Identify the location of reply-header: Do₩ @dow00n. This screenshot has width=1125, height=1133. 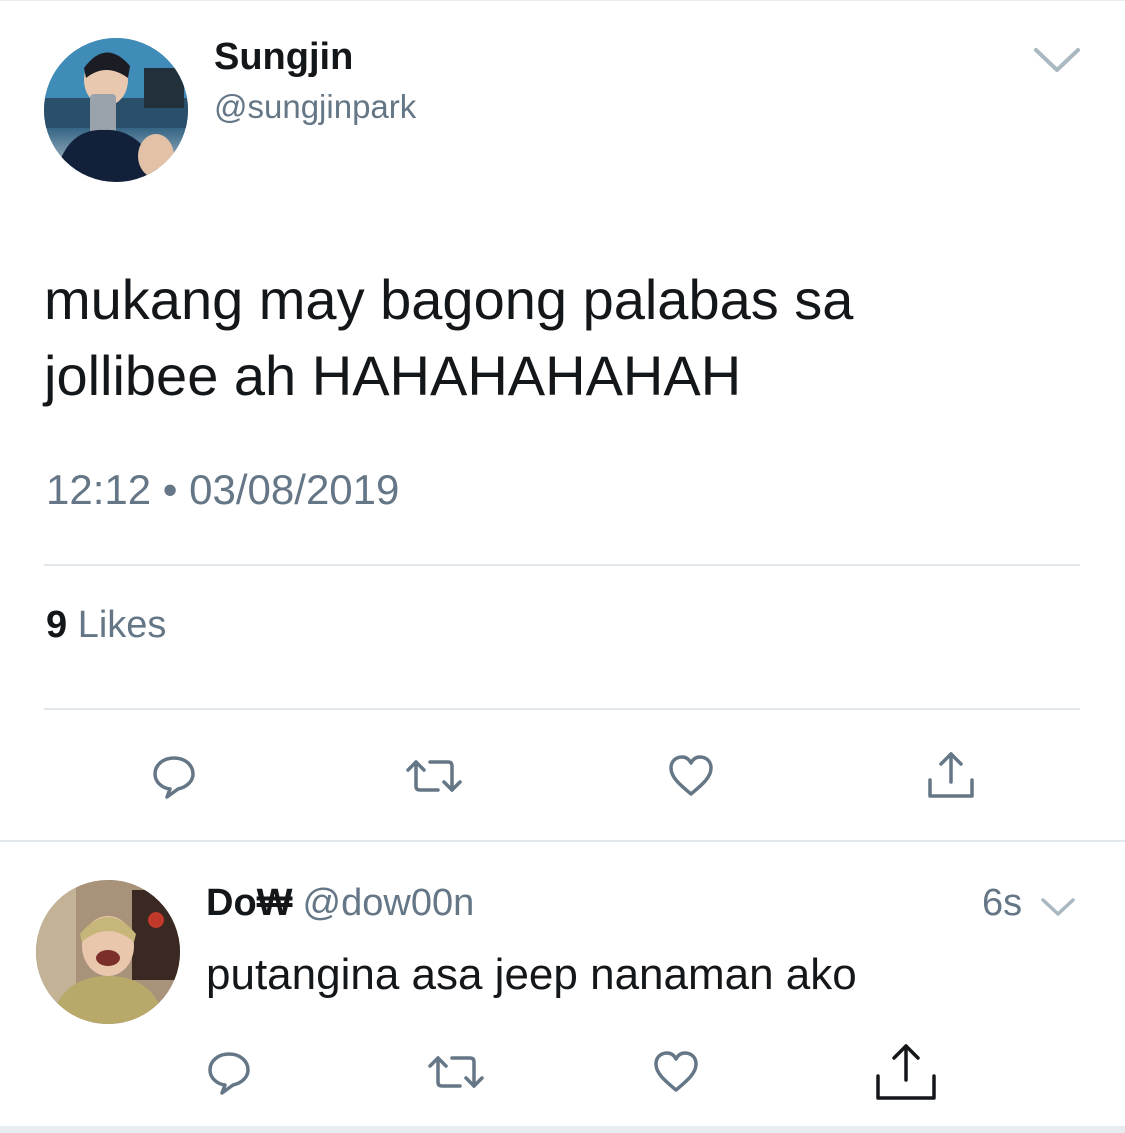
(340, 903).